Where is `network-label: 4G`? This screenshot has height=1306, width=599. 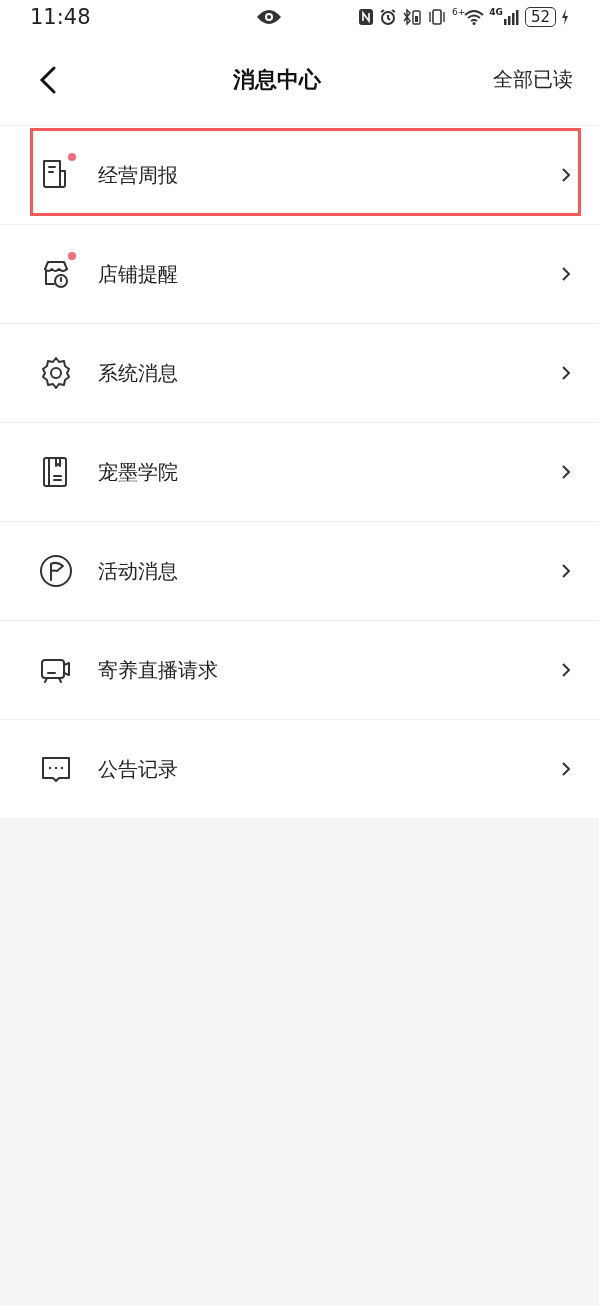 network-label: 4G is located at coordinates (496, 12).